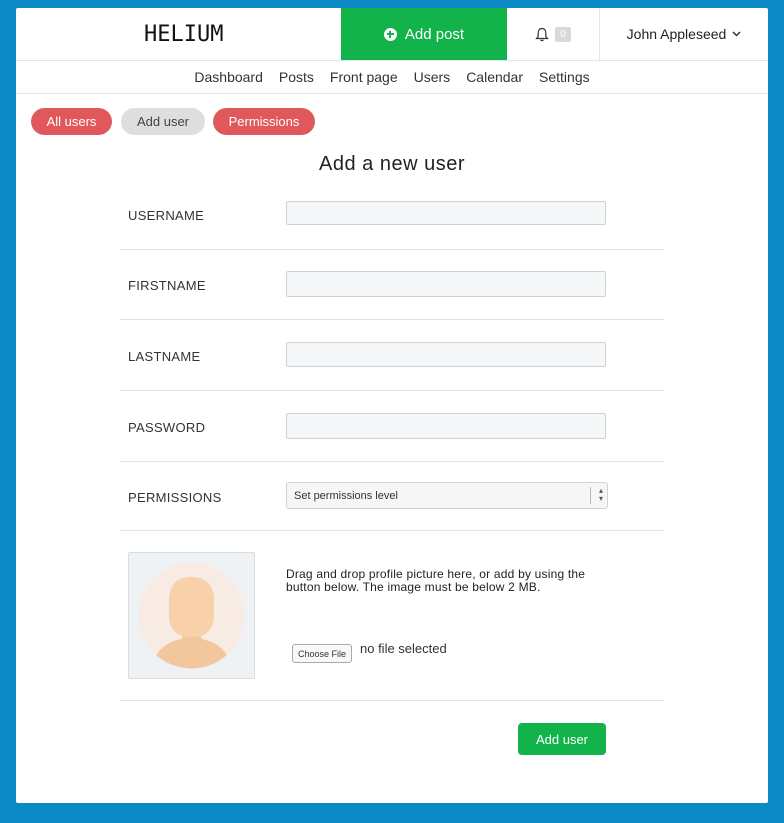 The width and height of the screenshot is (784, 823). I want to click on logo: HELIUM, so click(184, 34).